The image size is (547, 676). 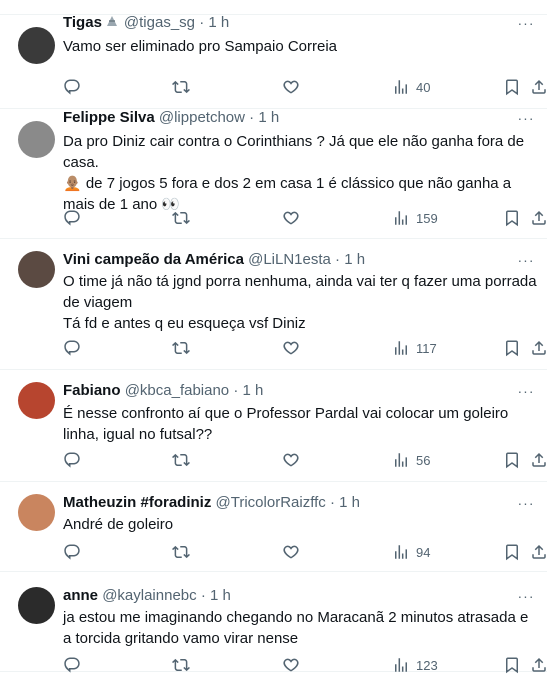 What do you see at coordinates (304, 87) in the screenshot?
I see `tweet-actions: 40` at bounding box center [304, 87].